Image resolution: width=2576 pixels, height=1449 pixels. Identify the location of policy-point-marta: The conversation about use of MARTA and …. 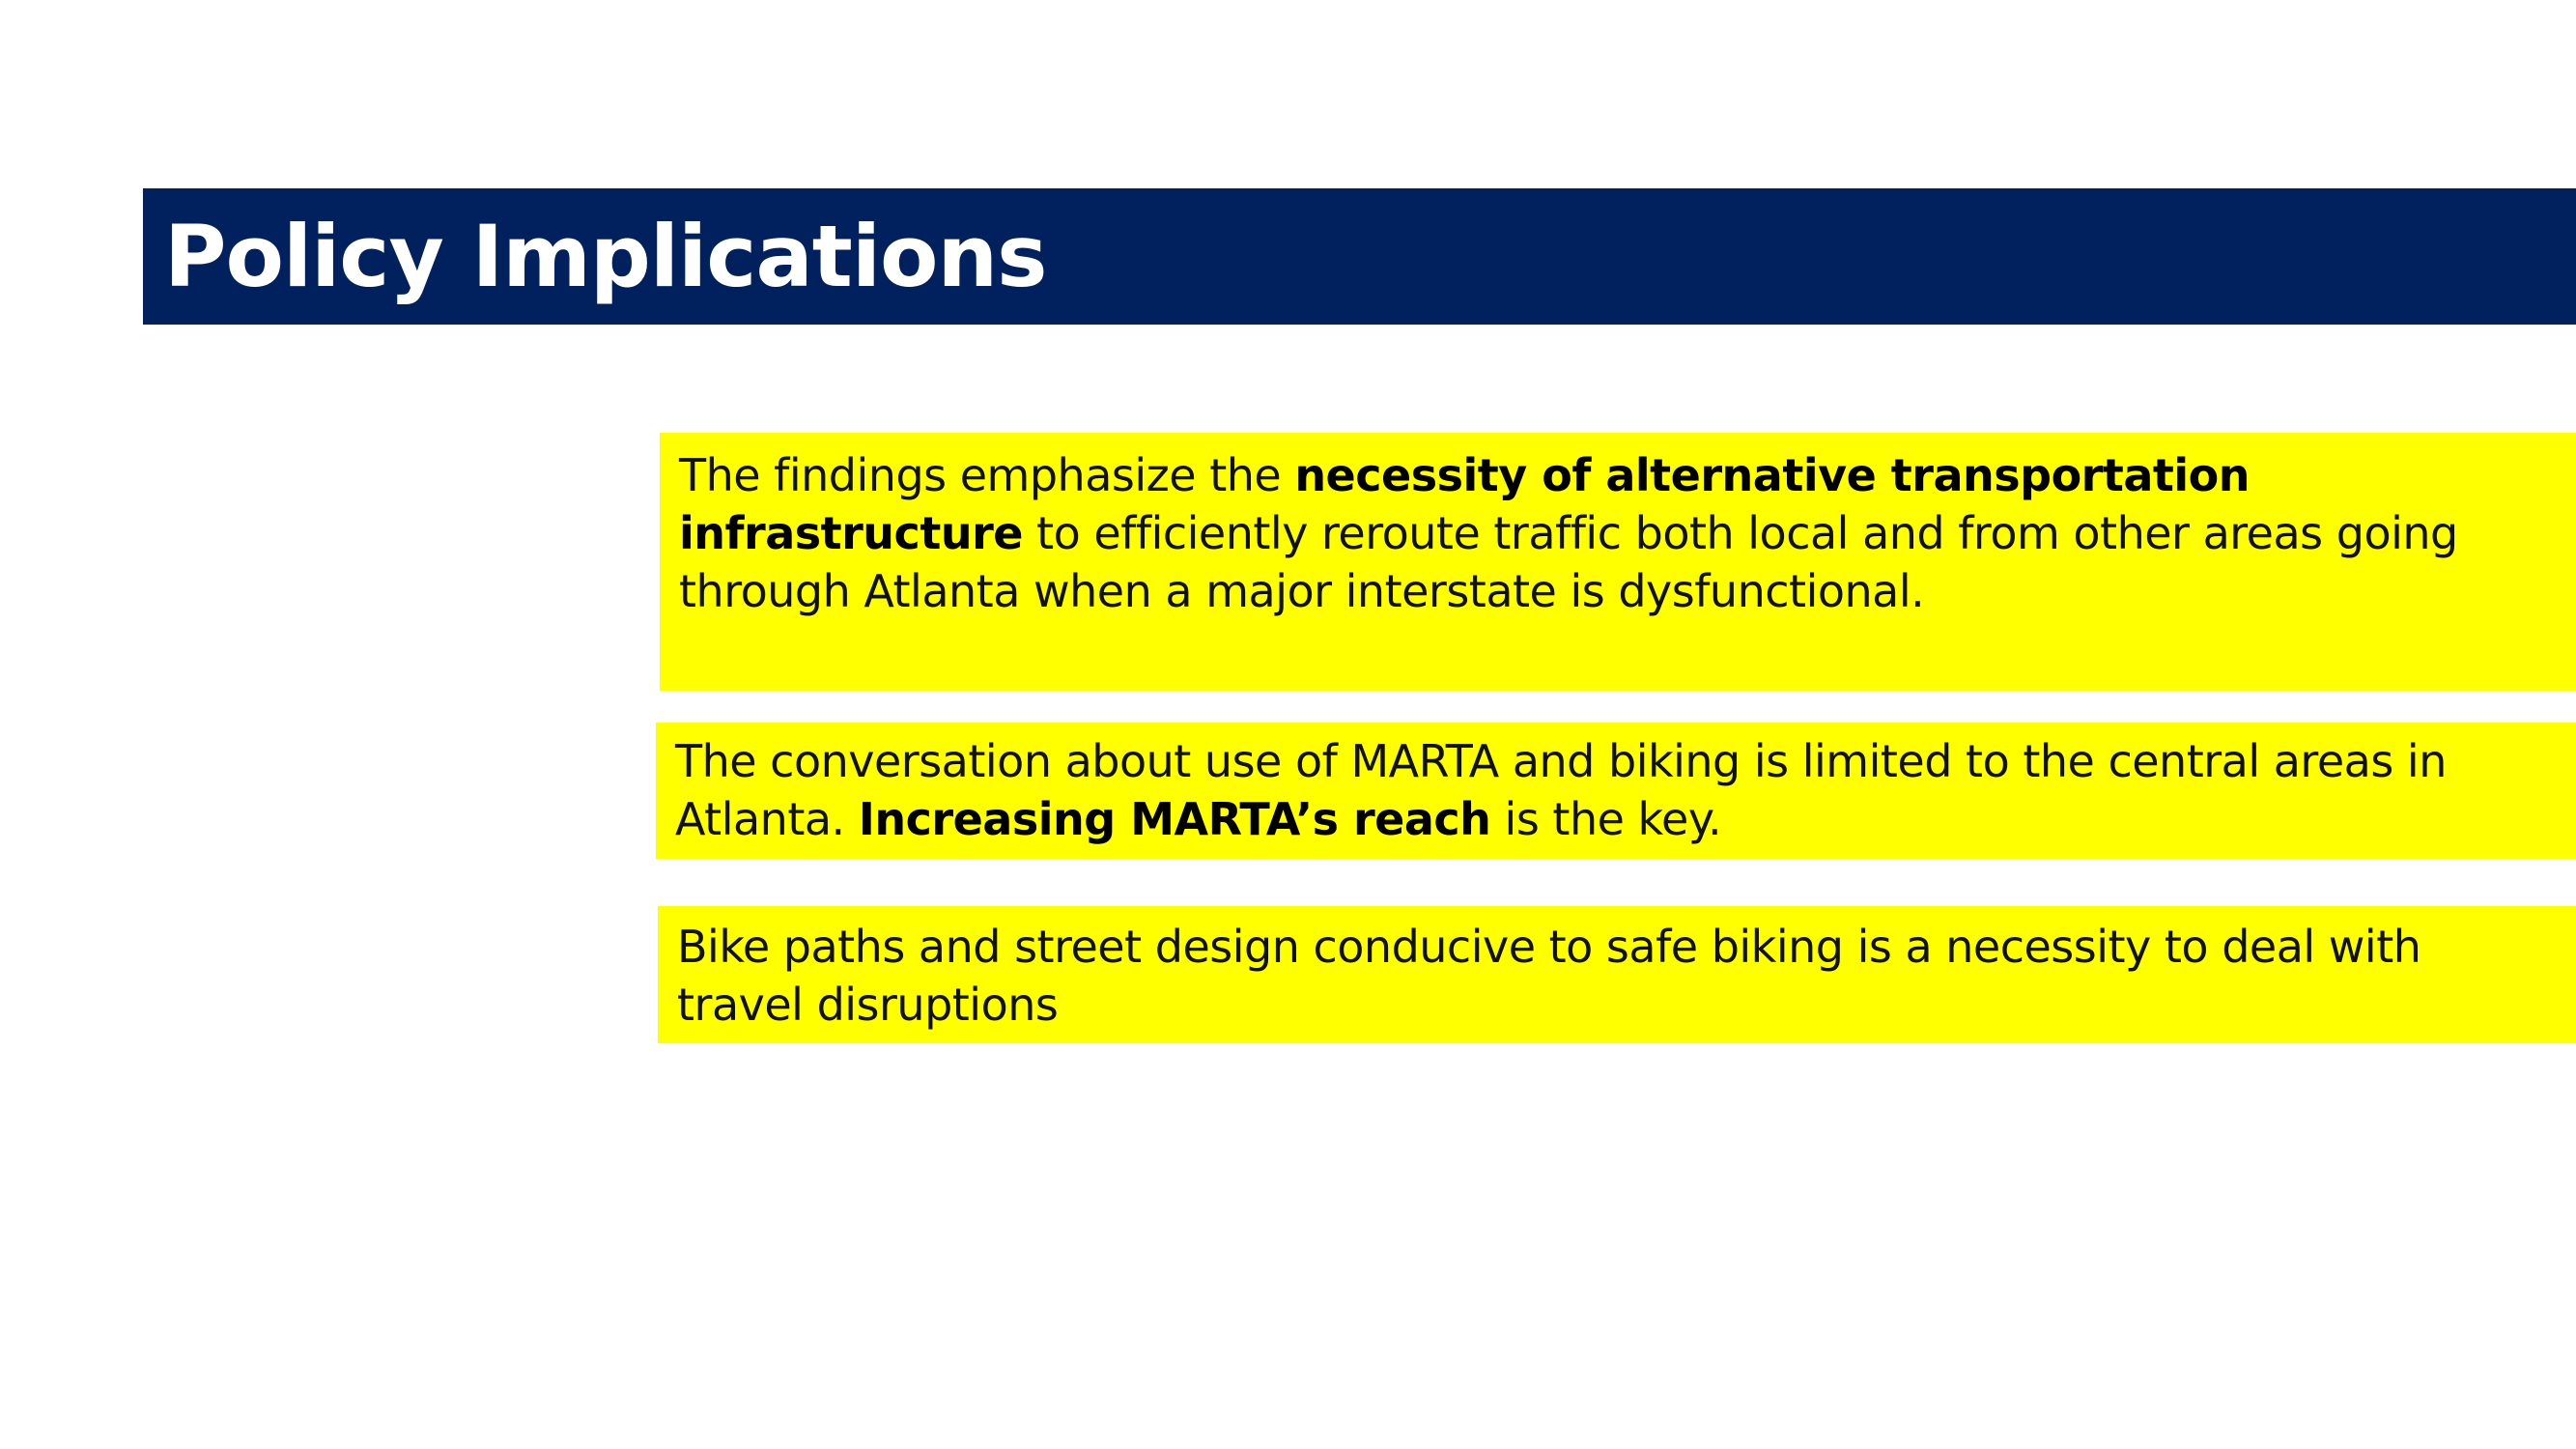
(1616, 791).